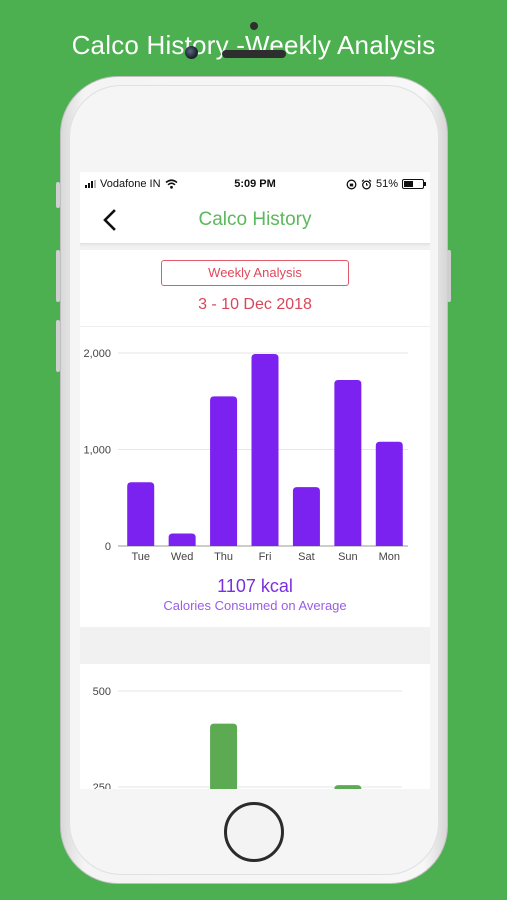 Image resolution: width=507 pixels, height=900 pixels. Describe the element at coordinates (386, 184) in the screenshot. I see `battery-percentage: 51%` at that location.